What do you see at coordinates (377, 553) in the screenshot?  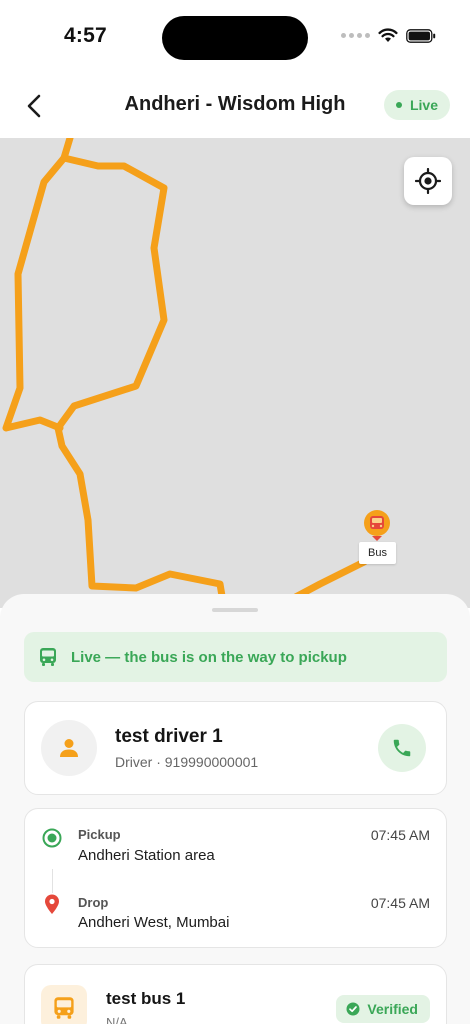 I see `bus-map-label: Bus` at bounding box center [377, 553].